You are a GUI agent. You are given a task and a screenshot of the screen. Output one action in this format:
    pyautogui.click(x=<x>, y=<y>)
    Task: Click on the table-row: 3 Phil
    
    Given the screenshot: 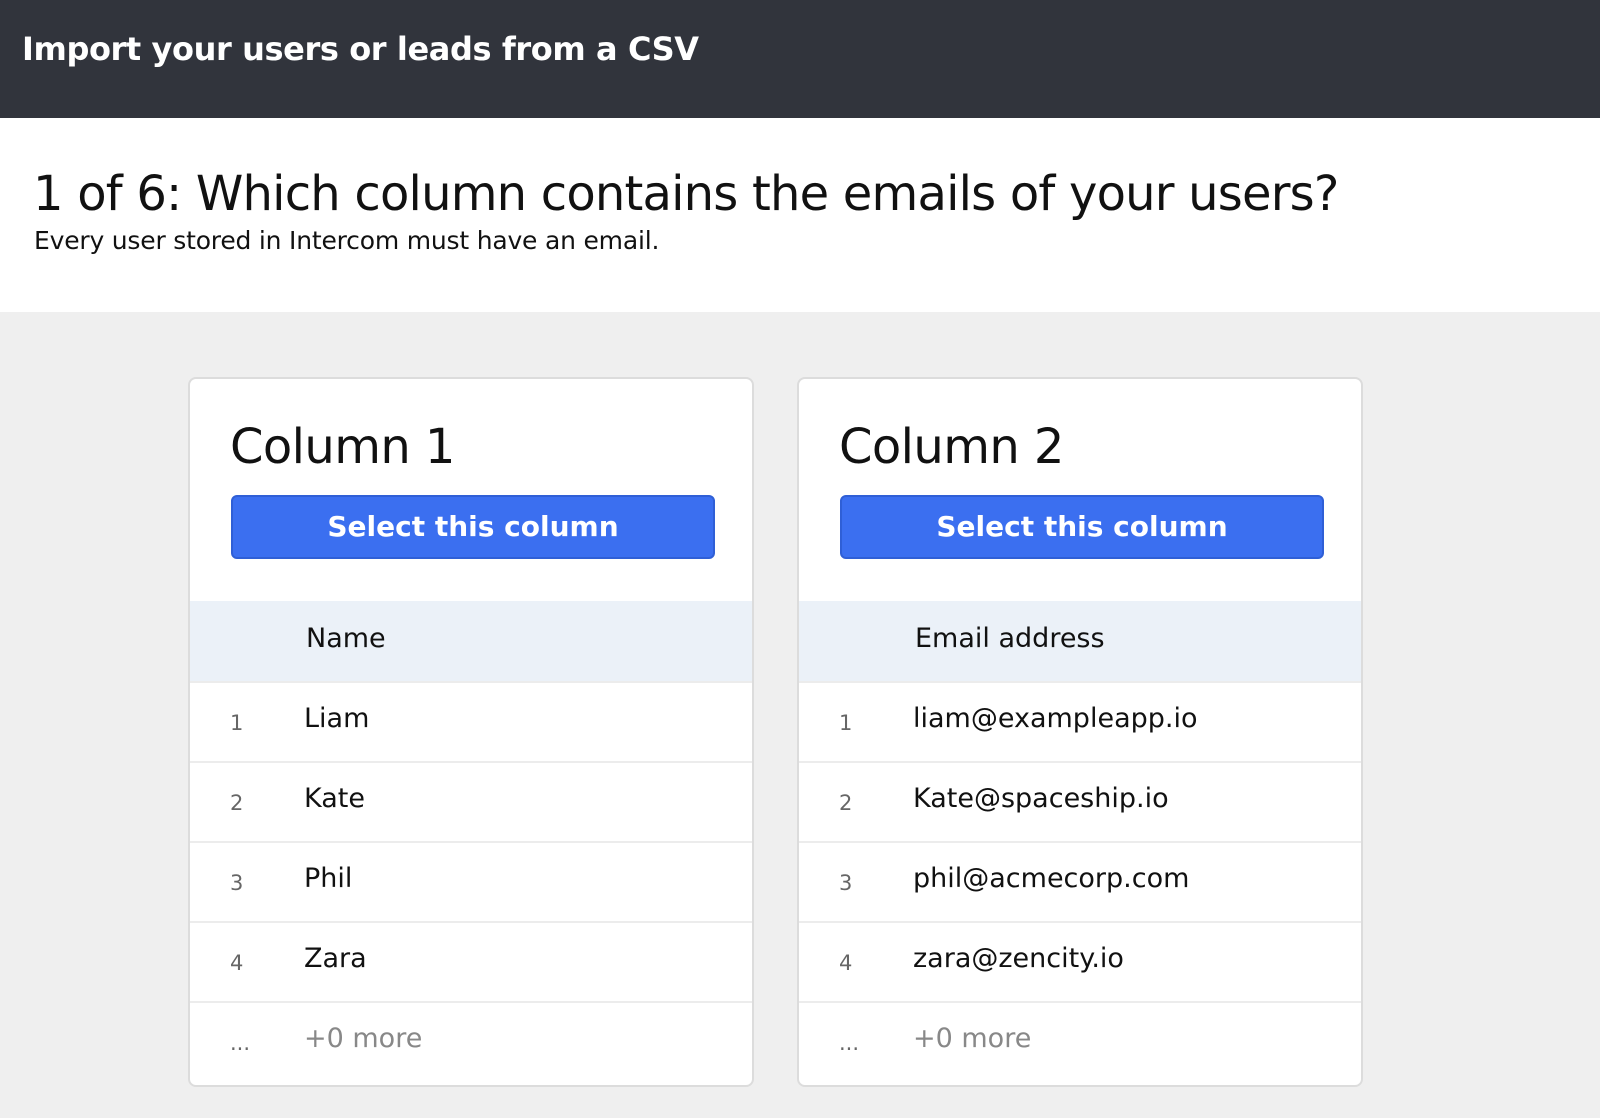 What is the action you would take?
    pyautogui.click(x=471, y=881)
    